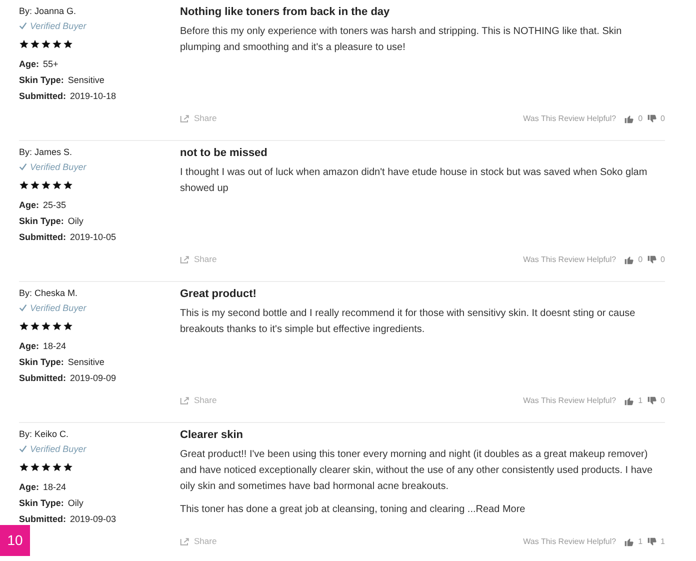  I want to click on review-text: Before this my only experience with toners was harsh and stripping. This is NOTHING like that. Skin plumping and smoothing and it's a pleasure to use!, so click(401, 40).